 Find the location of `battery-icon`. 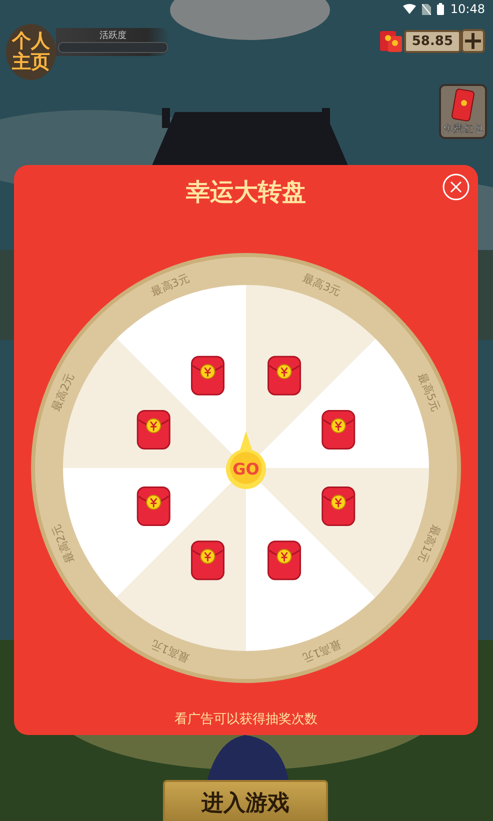

battery-icon is located at coordinates (440, 9).